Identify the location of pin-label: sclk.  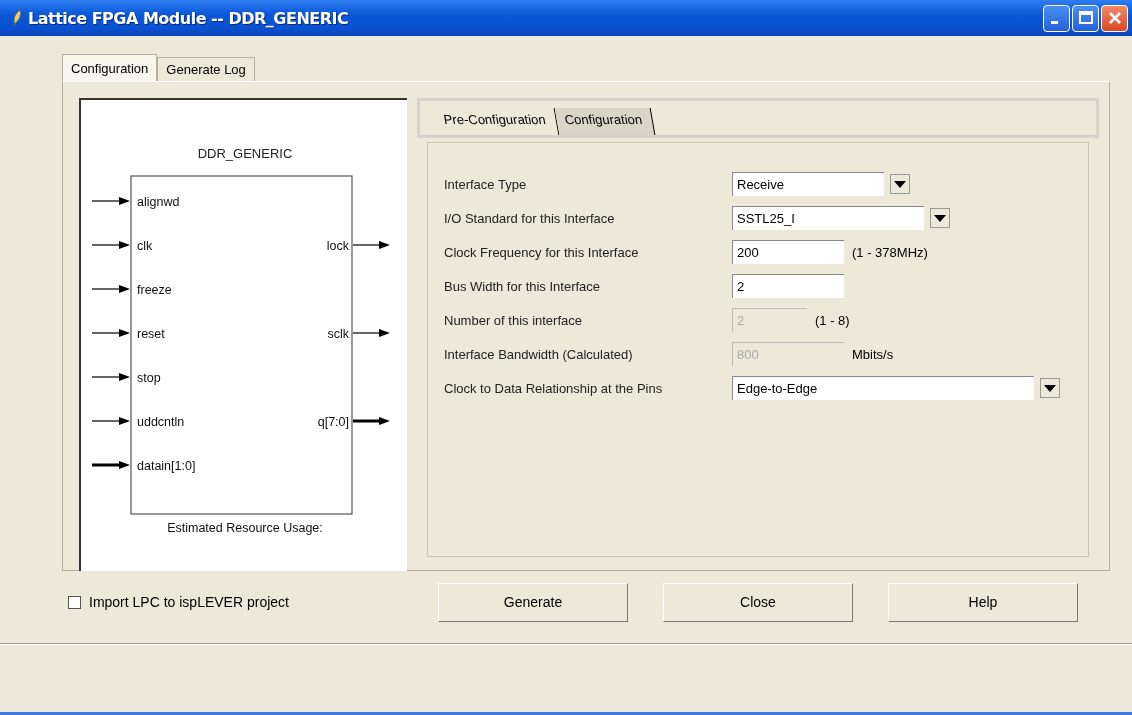
(338, 334).